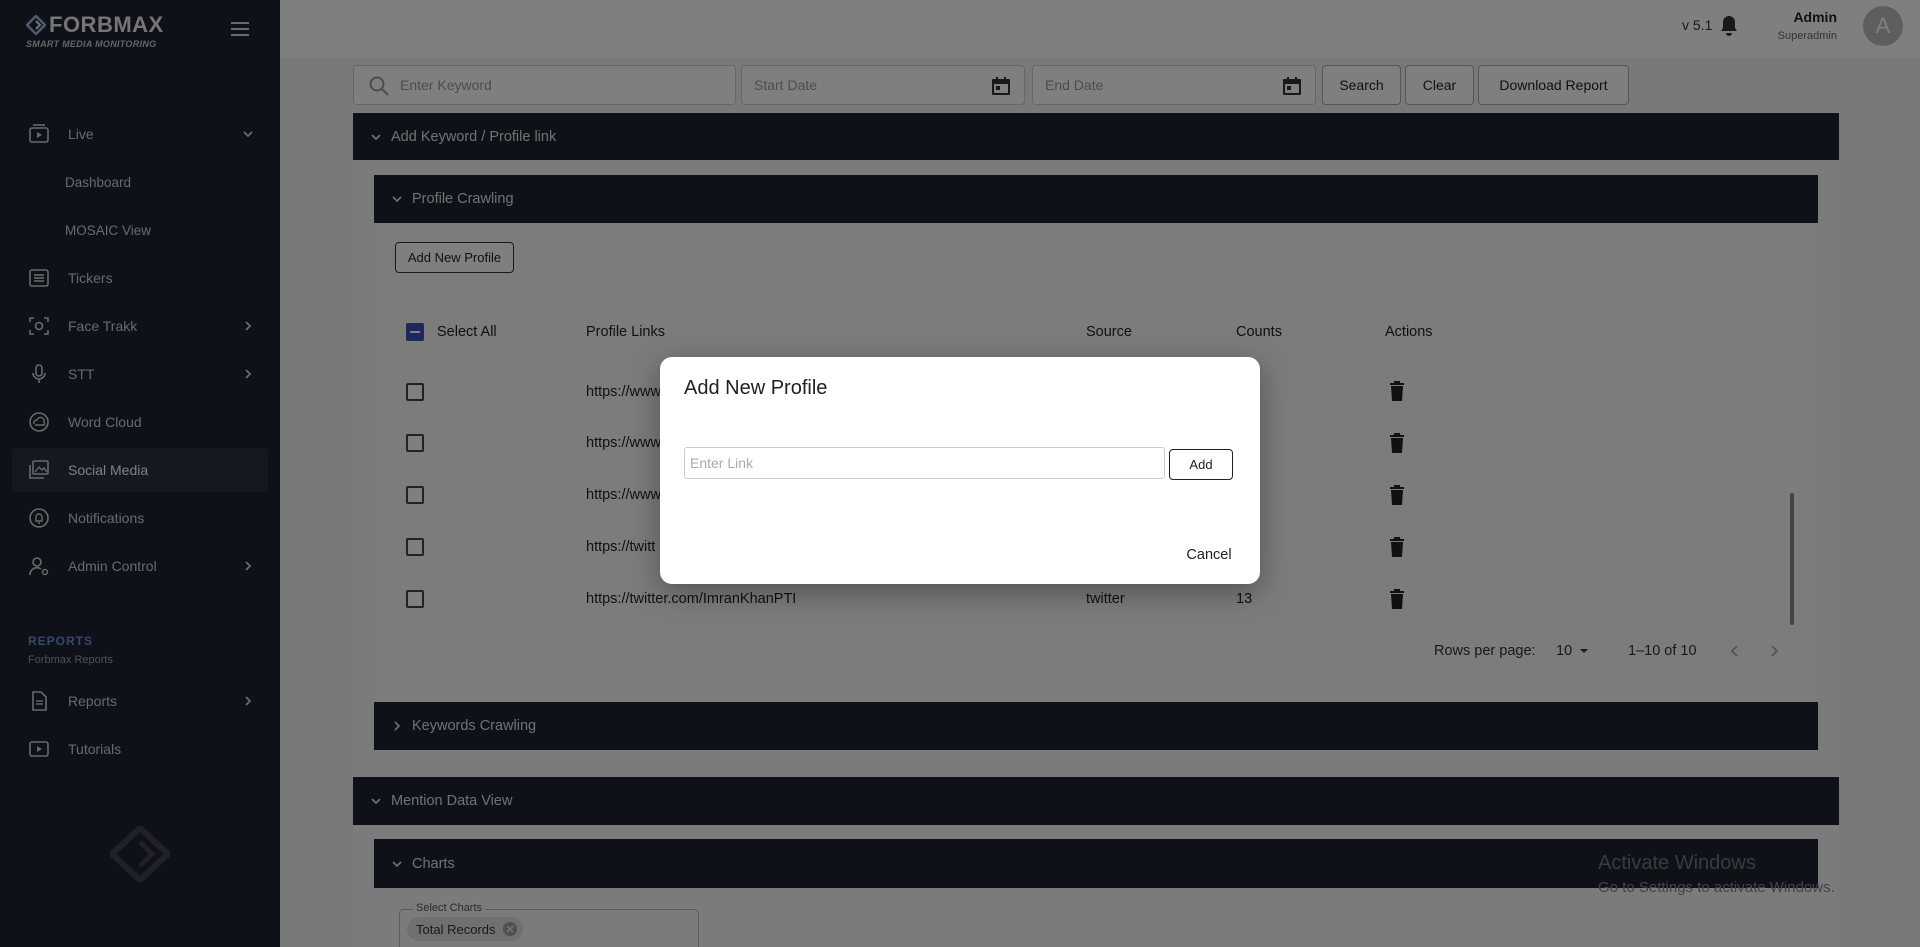 The width and height of the screenshot is (1920, 947). Describe the element at coordinates (1201, 464) in the screenshot. I see `add-button: Add` at that location.